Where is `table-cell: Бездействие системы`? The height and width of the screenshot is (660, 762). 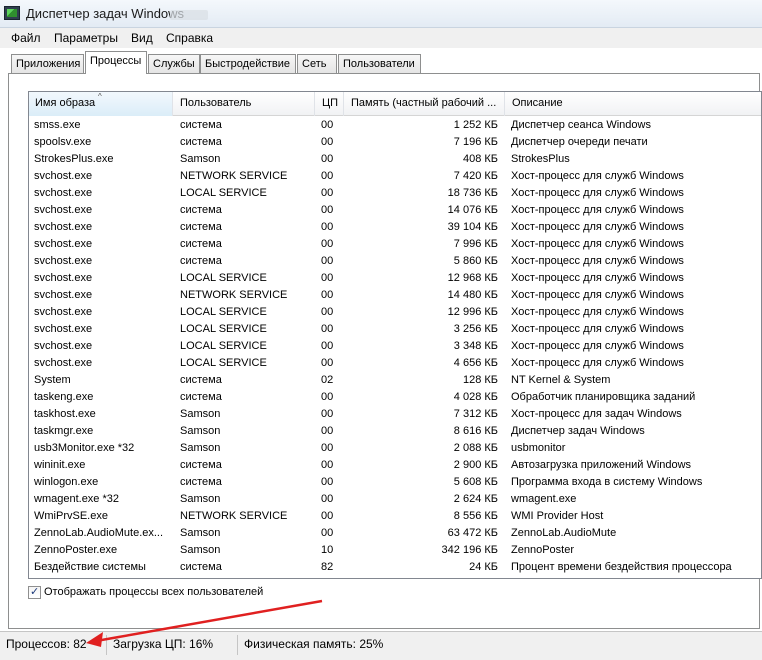 table-cell: Бездействие системы is located at coordinates (90, 567).